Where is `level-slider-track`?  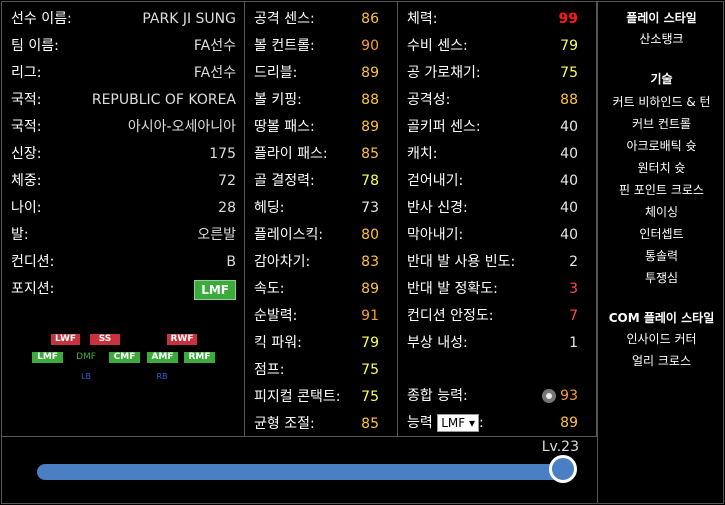
level-slider-track is located at coordinates (302, 472).